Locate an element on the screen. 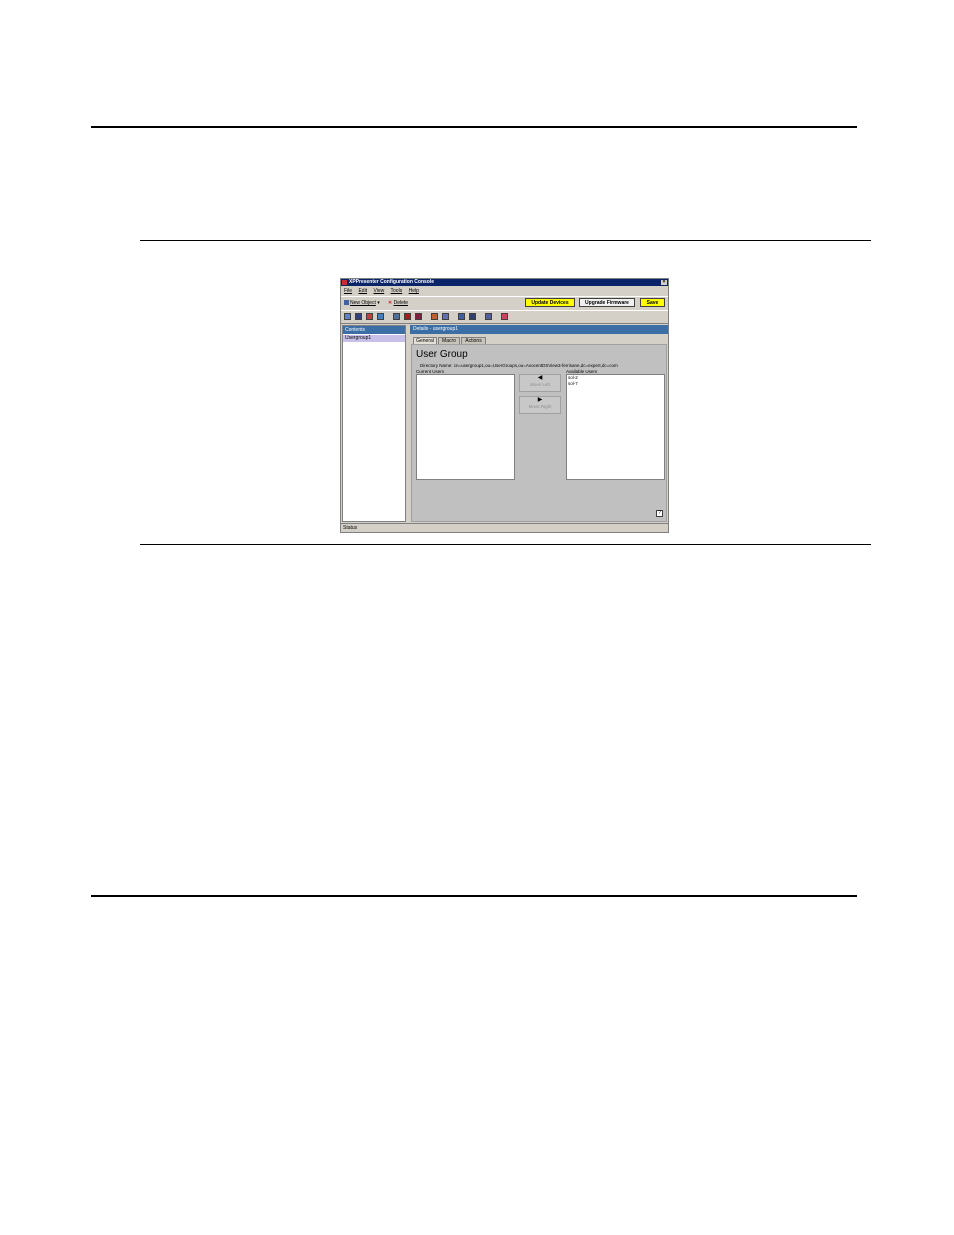 The image size is (954, 1235). current-users-list is located at coordinates (465, 427).